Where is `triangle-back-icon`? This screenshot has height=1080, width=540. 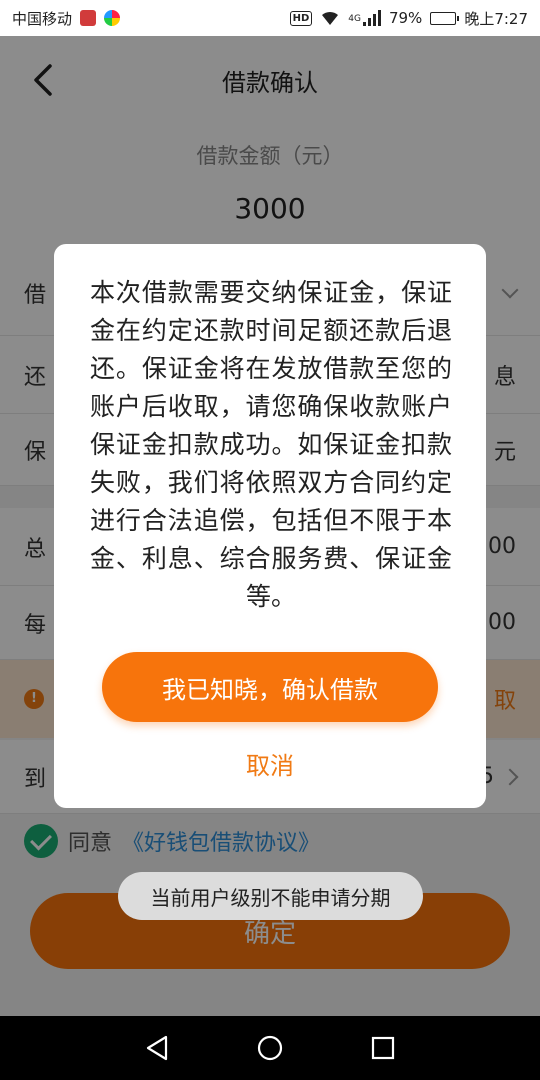 triangle-back-icon is located at coordinates (156, 1048).